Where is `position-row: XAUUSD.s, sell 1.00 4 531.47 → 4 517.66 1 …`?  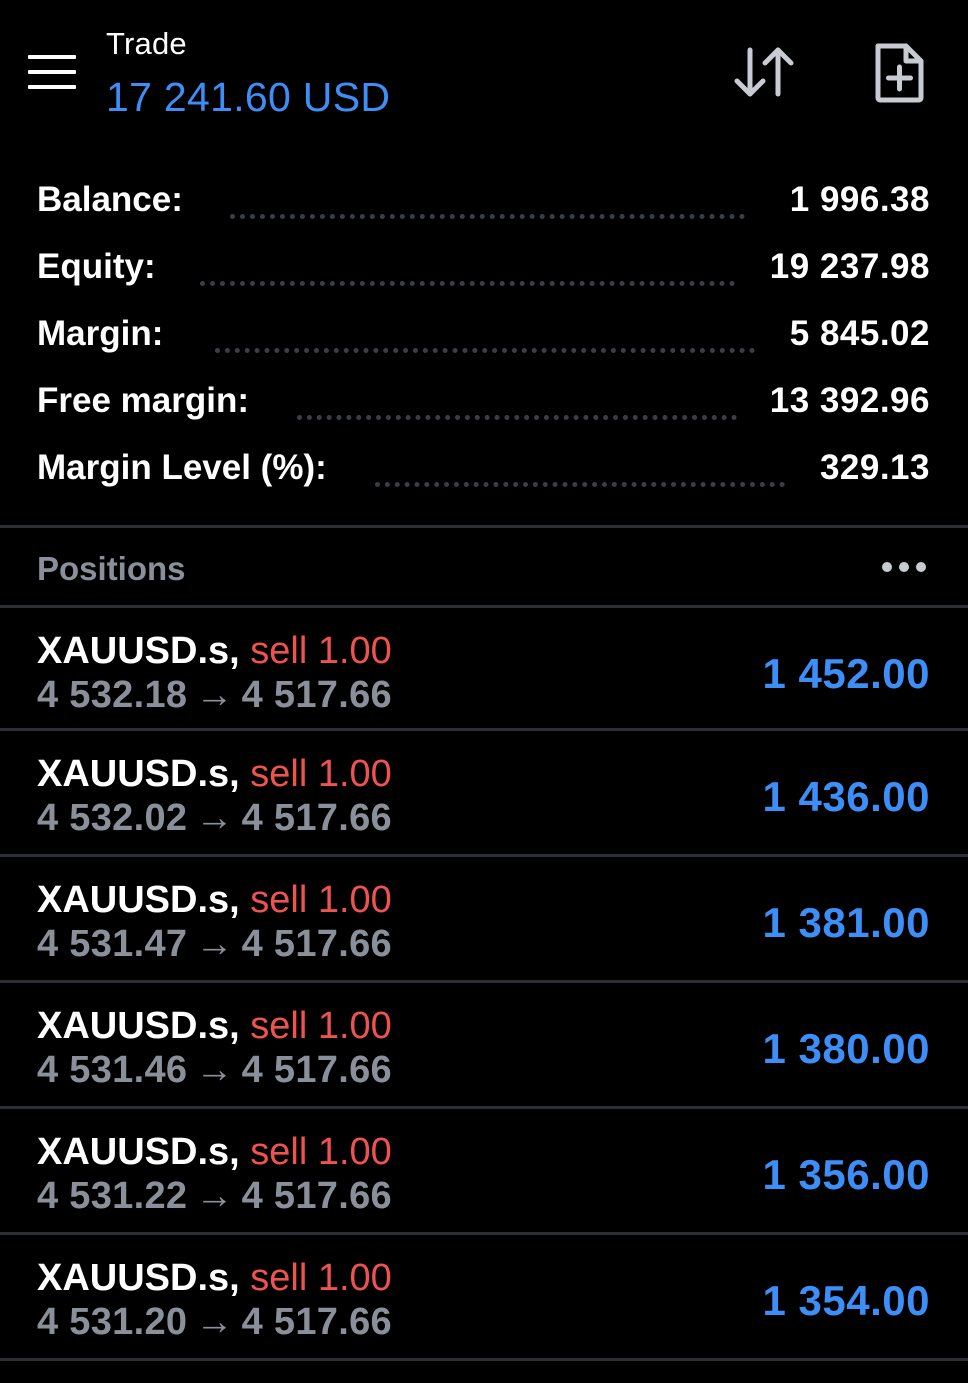 position-row: XAUUSD.s, sell 1.00 4 531.47 → 4 517.66 1 … is located at coordinates (484, 920).